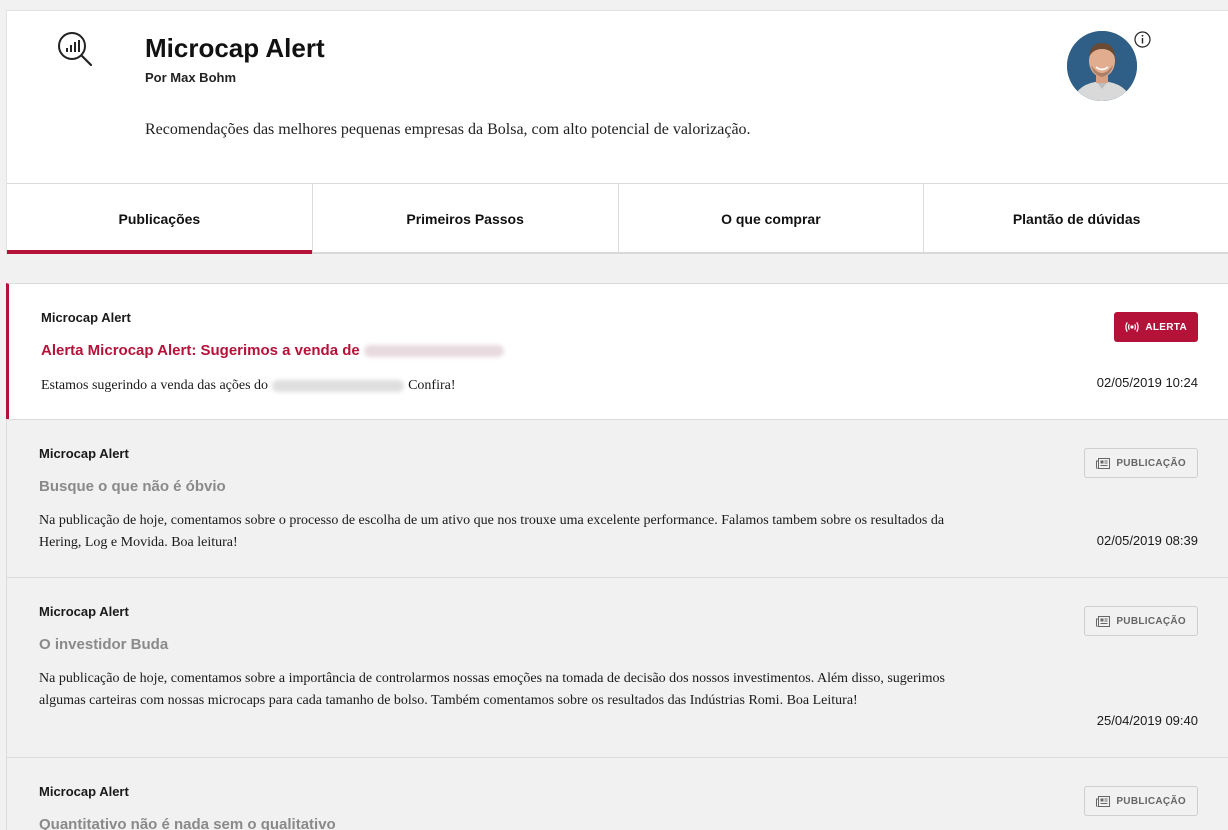 The height and width of the screenshot is (830, 1228). Describe the element at coordinates (1132, 327) in the screenshot. I see `broadcast-icon` at that location.